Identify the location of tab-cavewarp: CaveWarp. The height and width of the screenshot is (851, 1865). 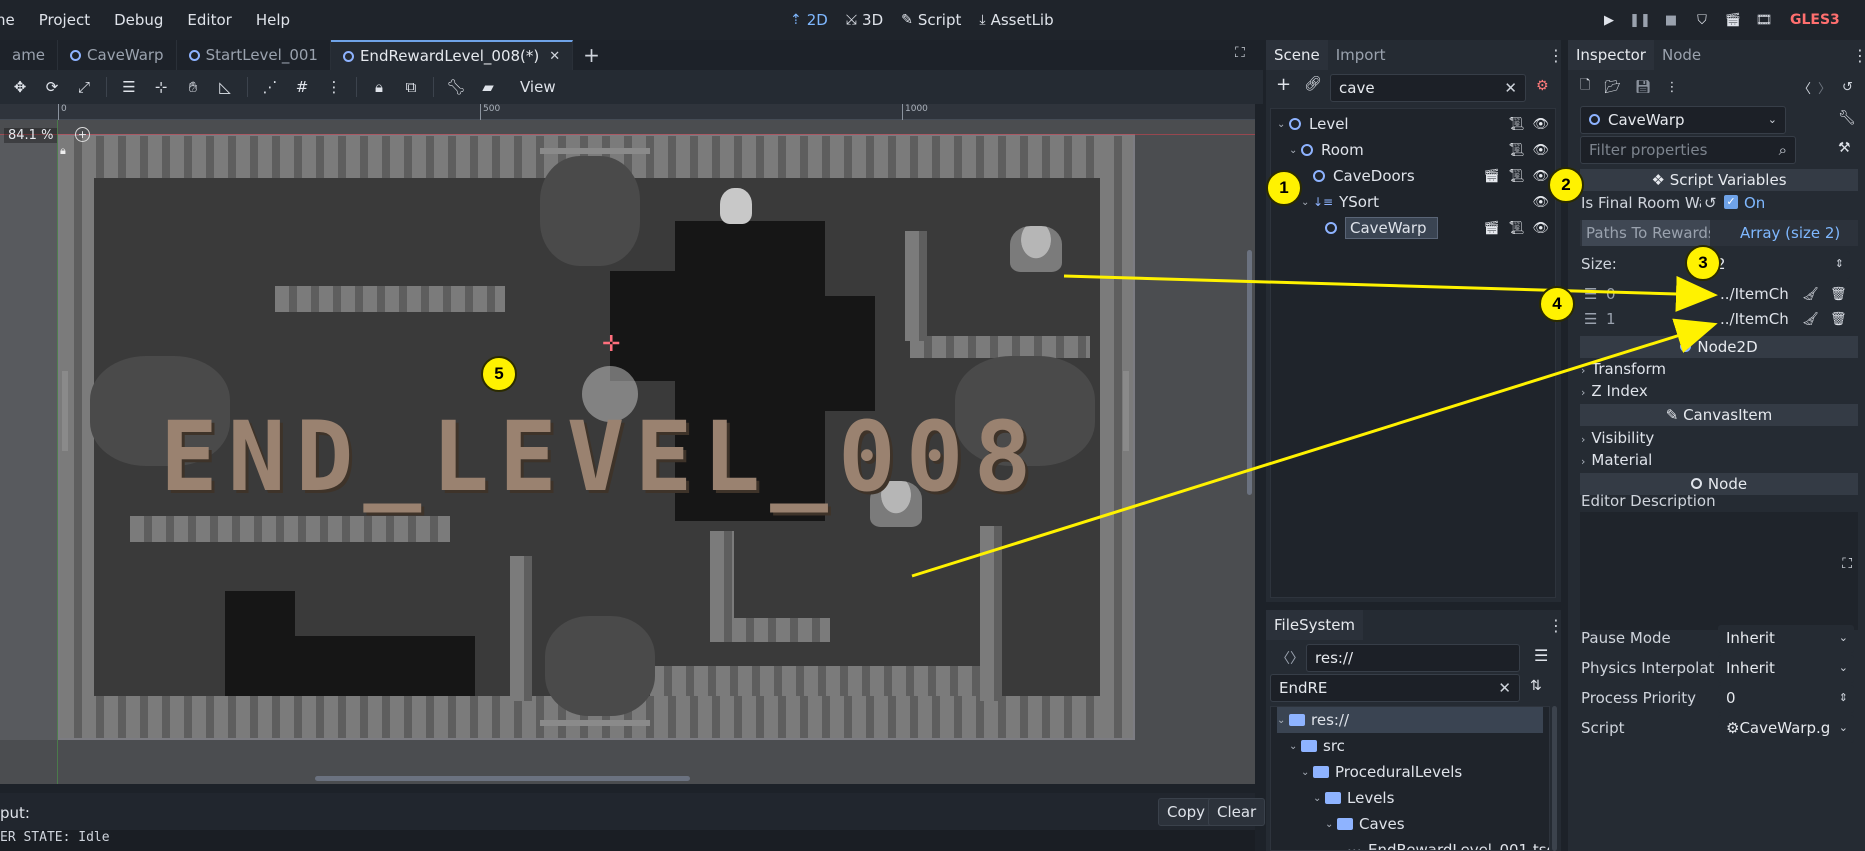
(117, 55).